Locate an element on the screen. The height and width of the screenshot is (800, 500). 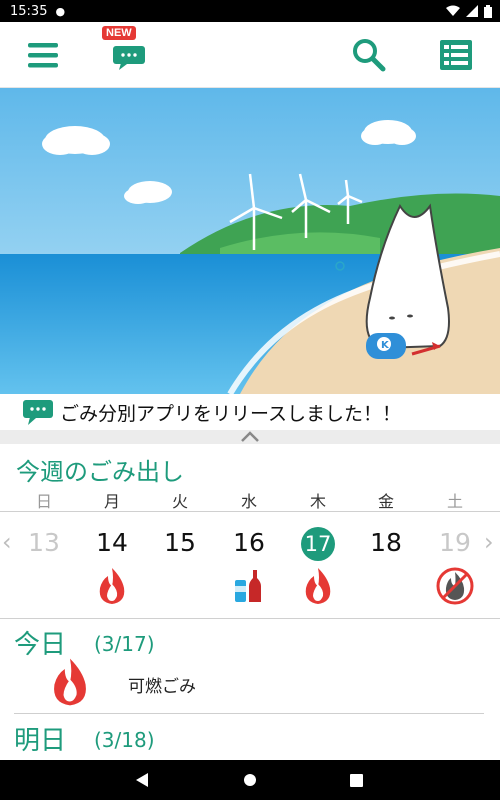
search-button is located at coordinates (369, 55).